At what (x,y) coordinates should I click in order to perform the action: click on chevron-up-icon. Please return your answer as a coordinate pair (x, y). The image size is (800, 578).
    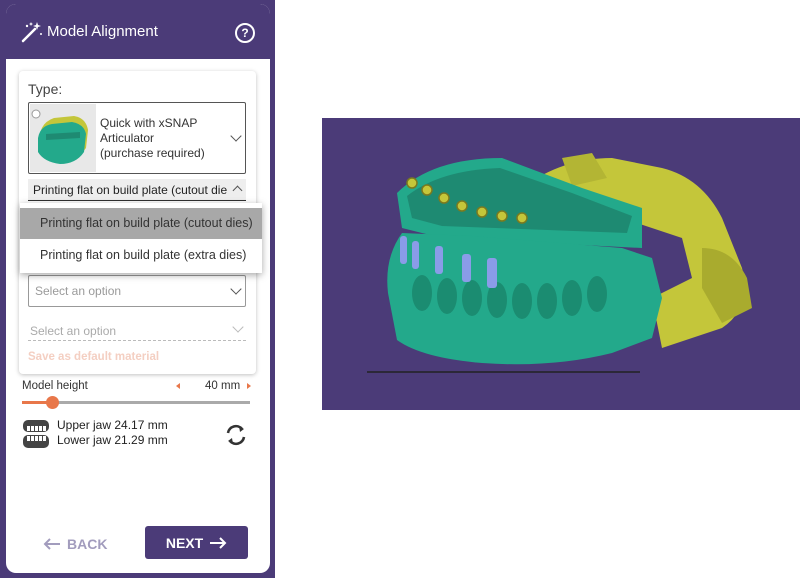
    Looking at the image, I should click on (237, 190).